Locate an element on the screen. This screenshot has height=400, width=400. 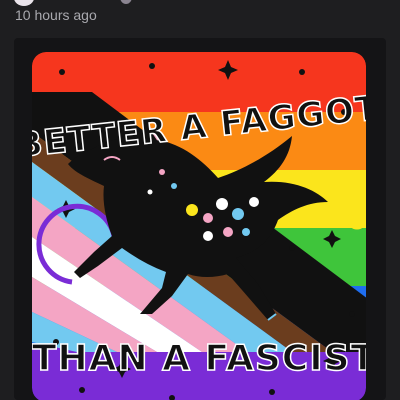
avatar is located at coordinates (24, 3).